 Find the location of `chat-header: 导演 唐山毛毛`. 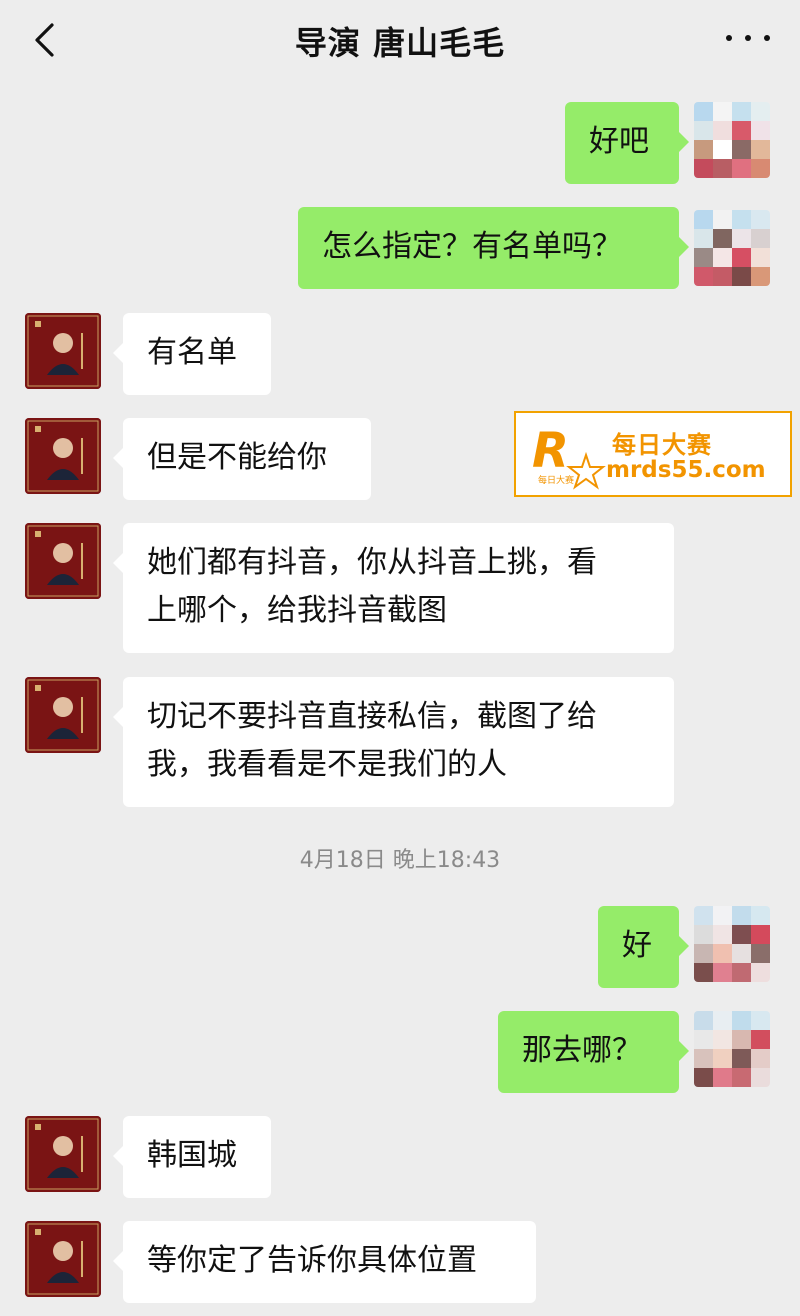

chat-header: 导演 唐山毛毛 is located at coordinates (400, 40).